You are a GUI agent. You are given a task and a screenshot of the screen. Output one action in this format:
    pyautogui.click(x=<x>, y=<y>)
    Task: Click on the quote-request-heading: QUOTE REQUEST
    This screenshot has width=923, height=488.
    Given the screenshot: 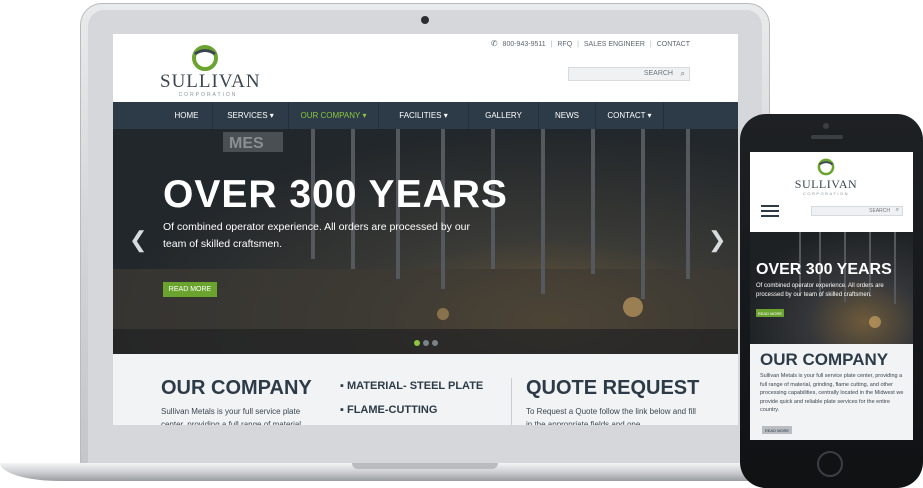 What is the action you would take?
    pyautogui.click(x=613, y=388)
    